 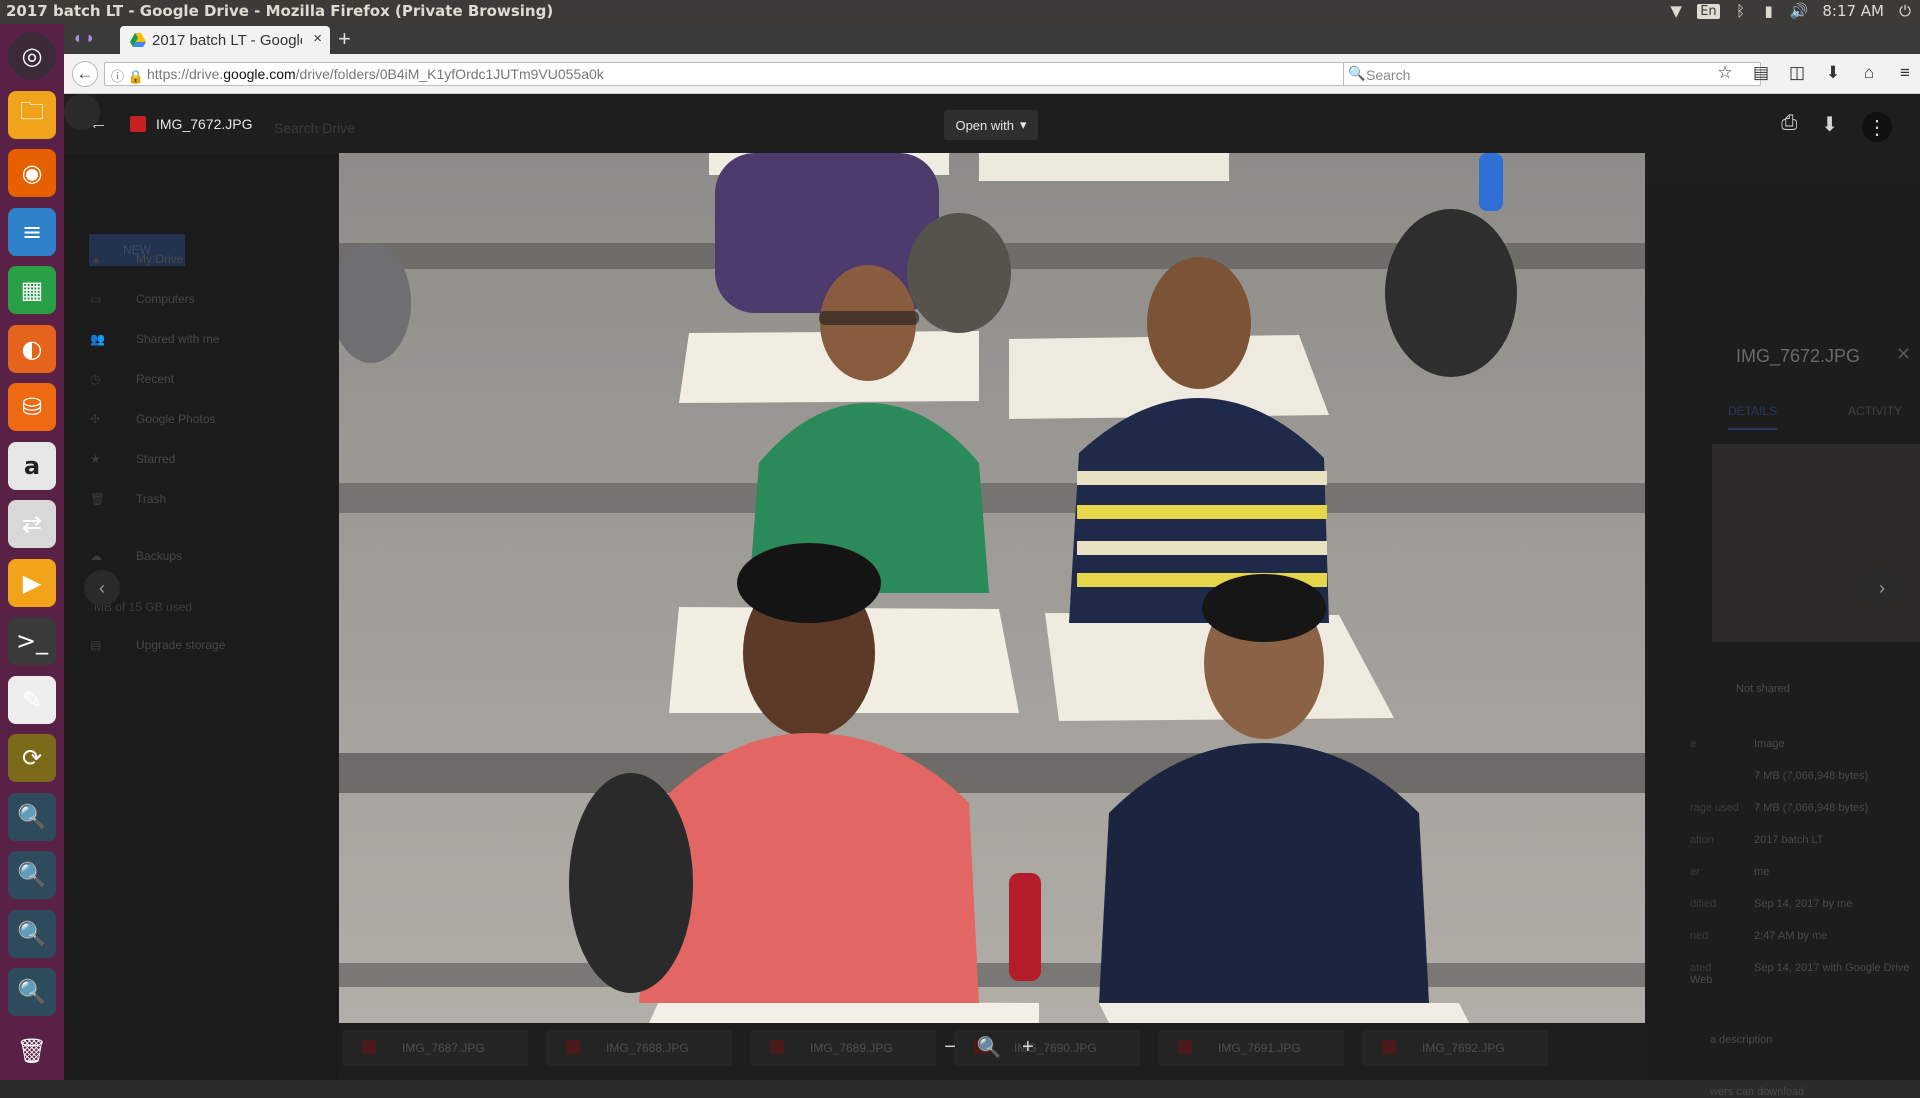 What do you see at coordinates (95, 419) in the screenshot?
I see `photos-icon: ✣` at bounding box center [95, 419].